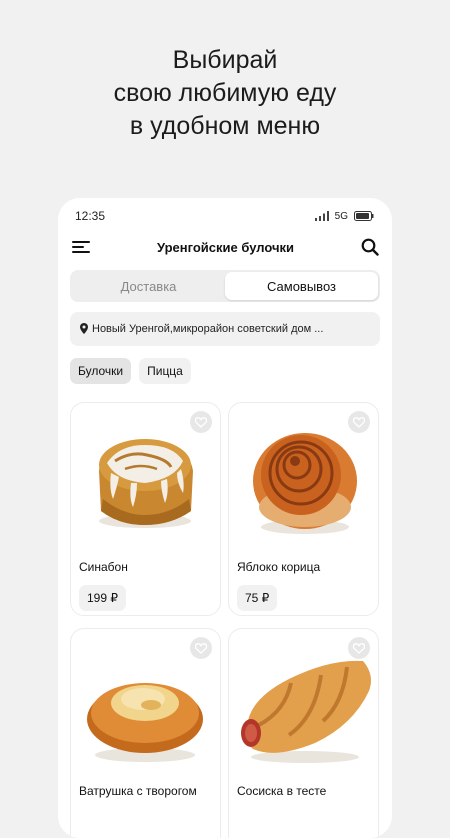  Describe the element at coordinates (279, 567) in the screenshot. I see `product-name: Яблоко корица` at that location.